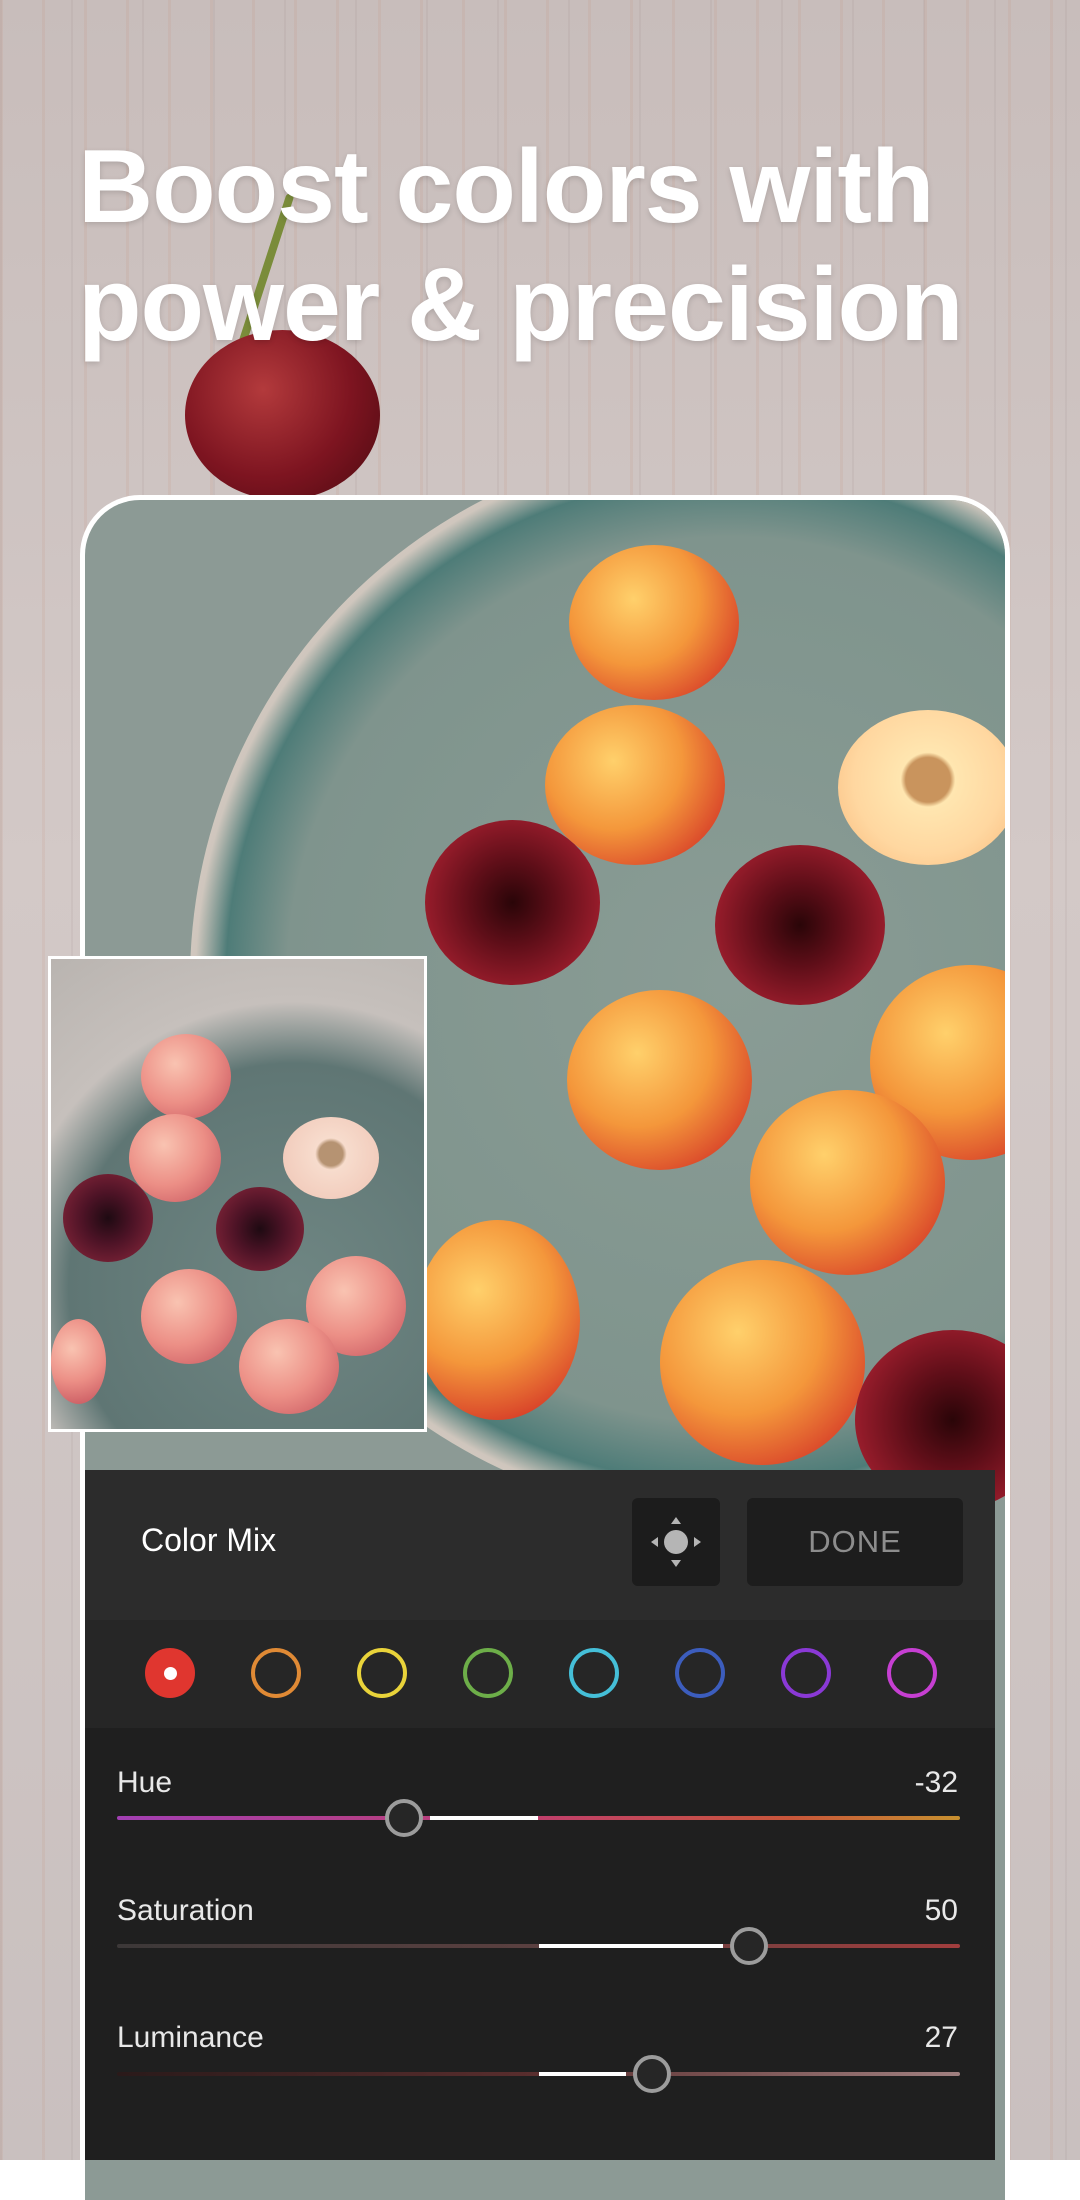 The height and width of the screenshot is (2200, 1080). Describe the element at coordinates (145, 1782) in the screenshot. I see `hue-label: Hue` at that location.